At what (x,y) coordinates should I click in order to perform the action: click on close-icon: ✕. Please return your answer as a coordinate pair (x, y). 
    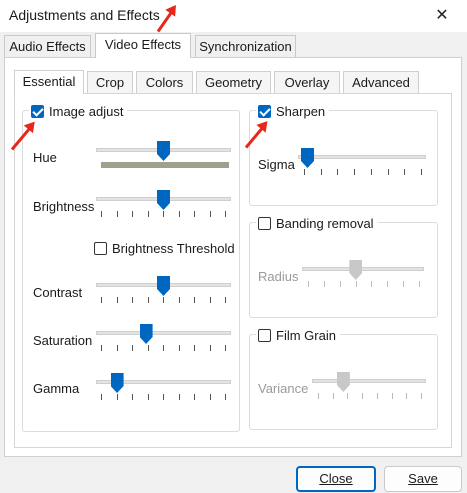
    Looking at the image, I should click on (442, 16).